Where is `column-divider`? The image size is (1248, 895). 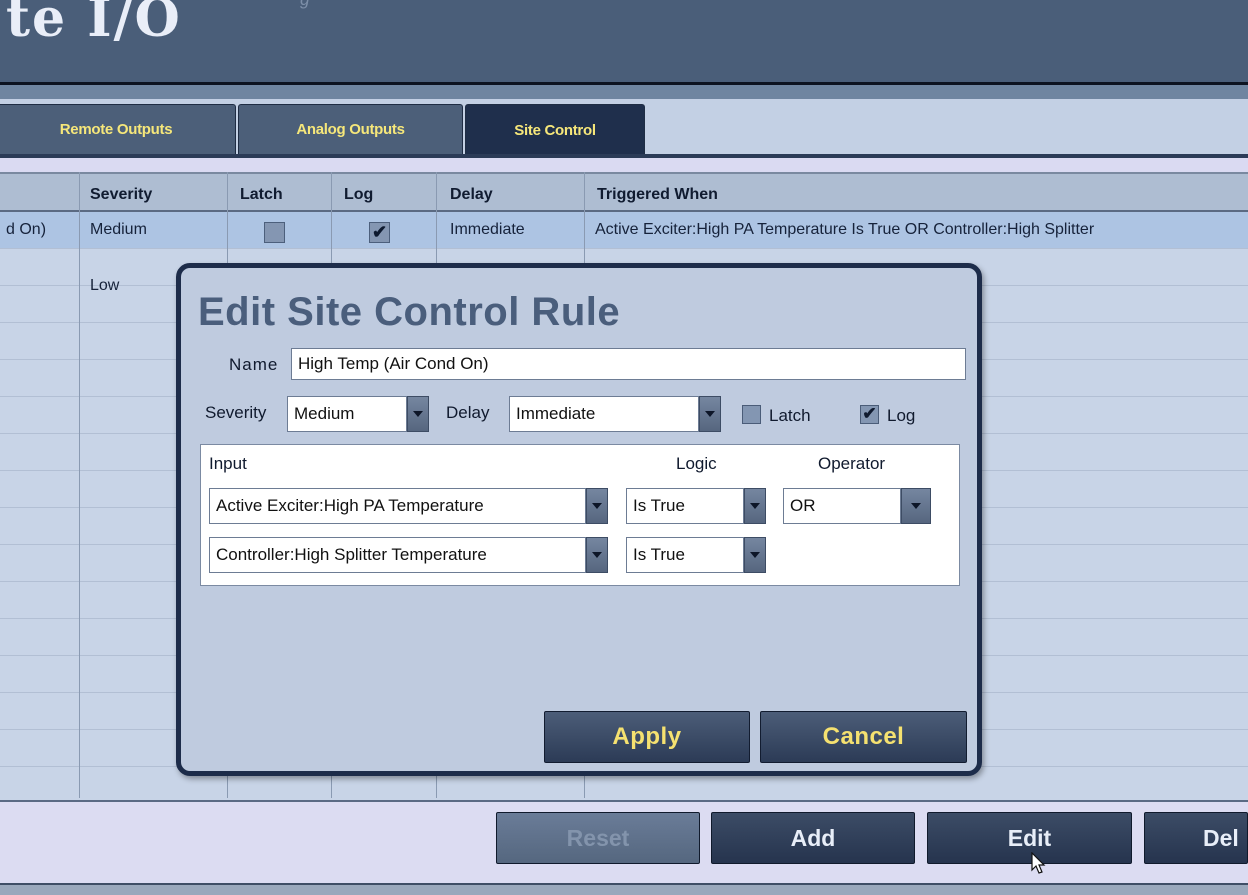 column-divider is located at coordinates (79, 485).